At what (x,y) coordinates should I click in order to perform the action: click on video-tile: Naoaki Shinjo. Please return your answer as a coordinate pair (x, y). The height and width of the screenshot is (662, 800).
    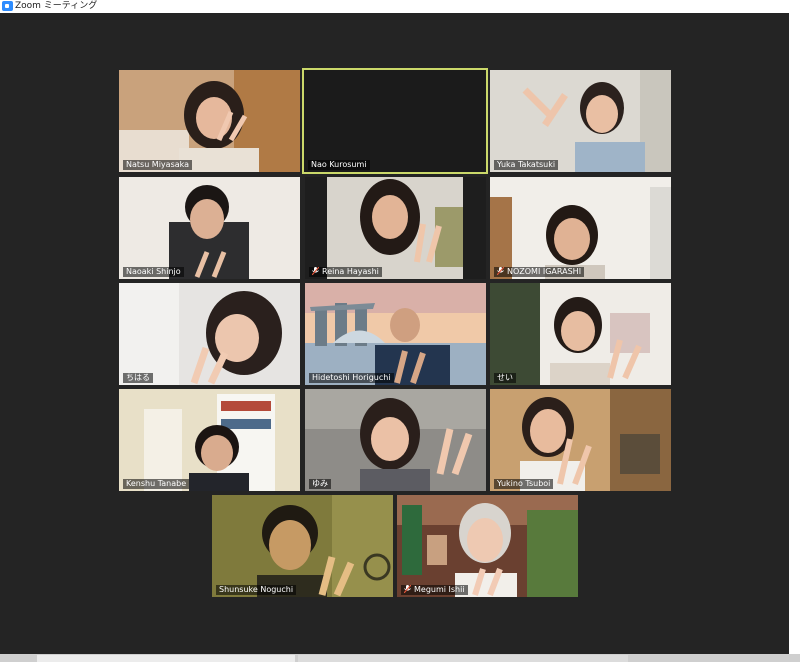
    Looking at the image, I should click on (209, 228).